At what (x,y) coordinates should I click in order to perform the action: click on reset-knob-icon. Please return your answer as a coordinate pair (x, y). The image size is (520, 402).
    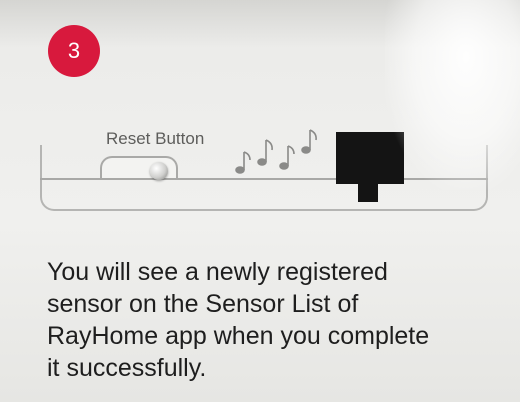
    Looking at the image, I should click on (159, 171).